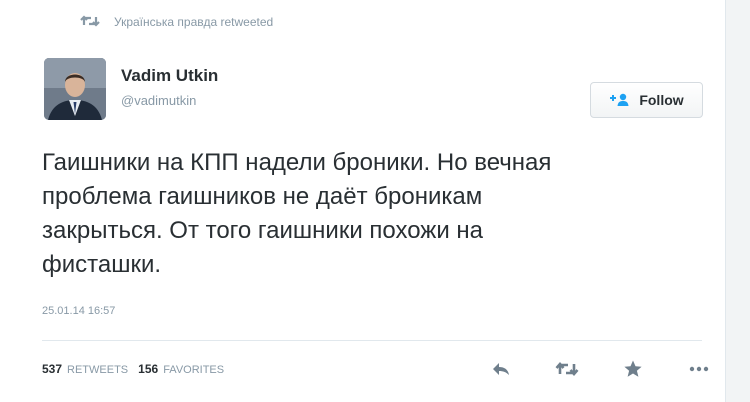  What do you see at coordinates (52, 369) in the screenshot?
I see `retweets-count: 537` at bounding box center [52, 369].